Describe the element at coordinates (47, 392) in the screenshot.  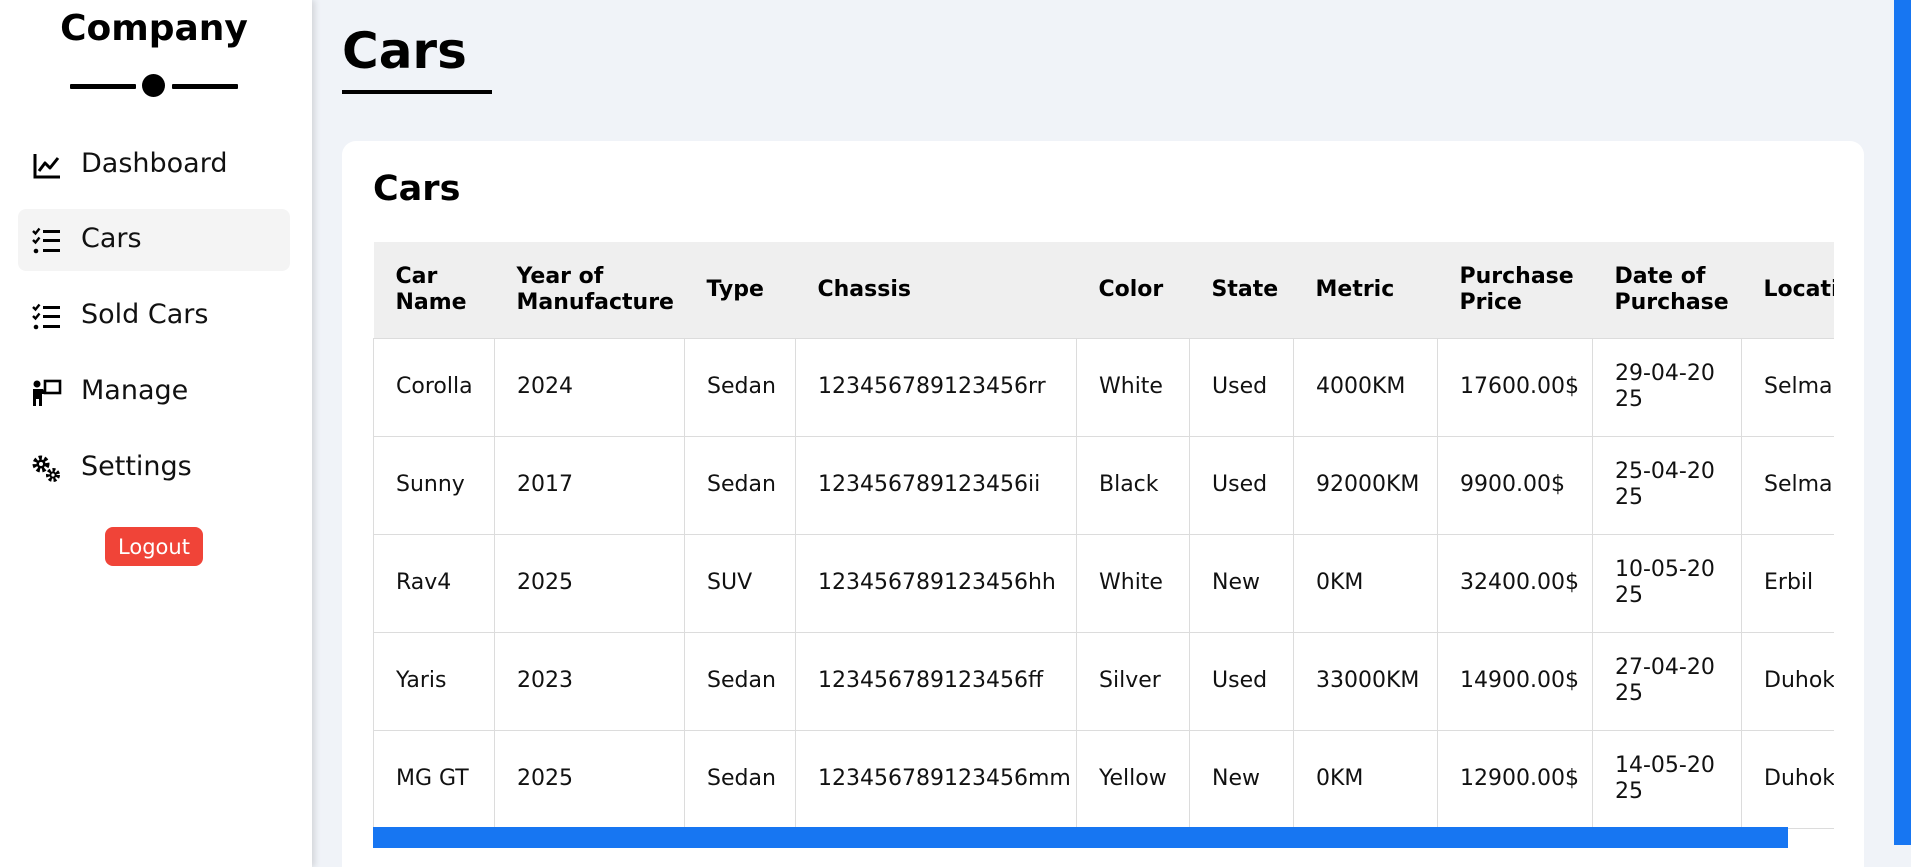
I see `person-board-icon` at that location.